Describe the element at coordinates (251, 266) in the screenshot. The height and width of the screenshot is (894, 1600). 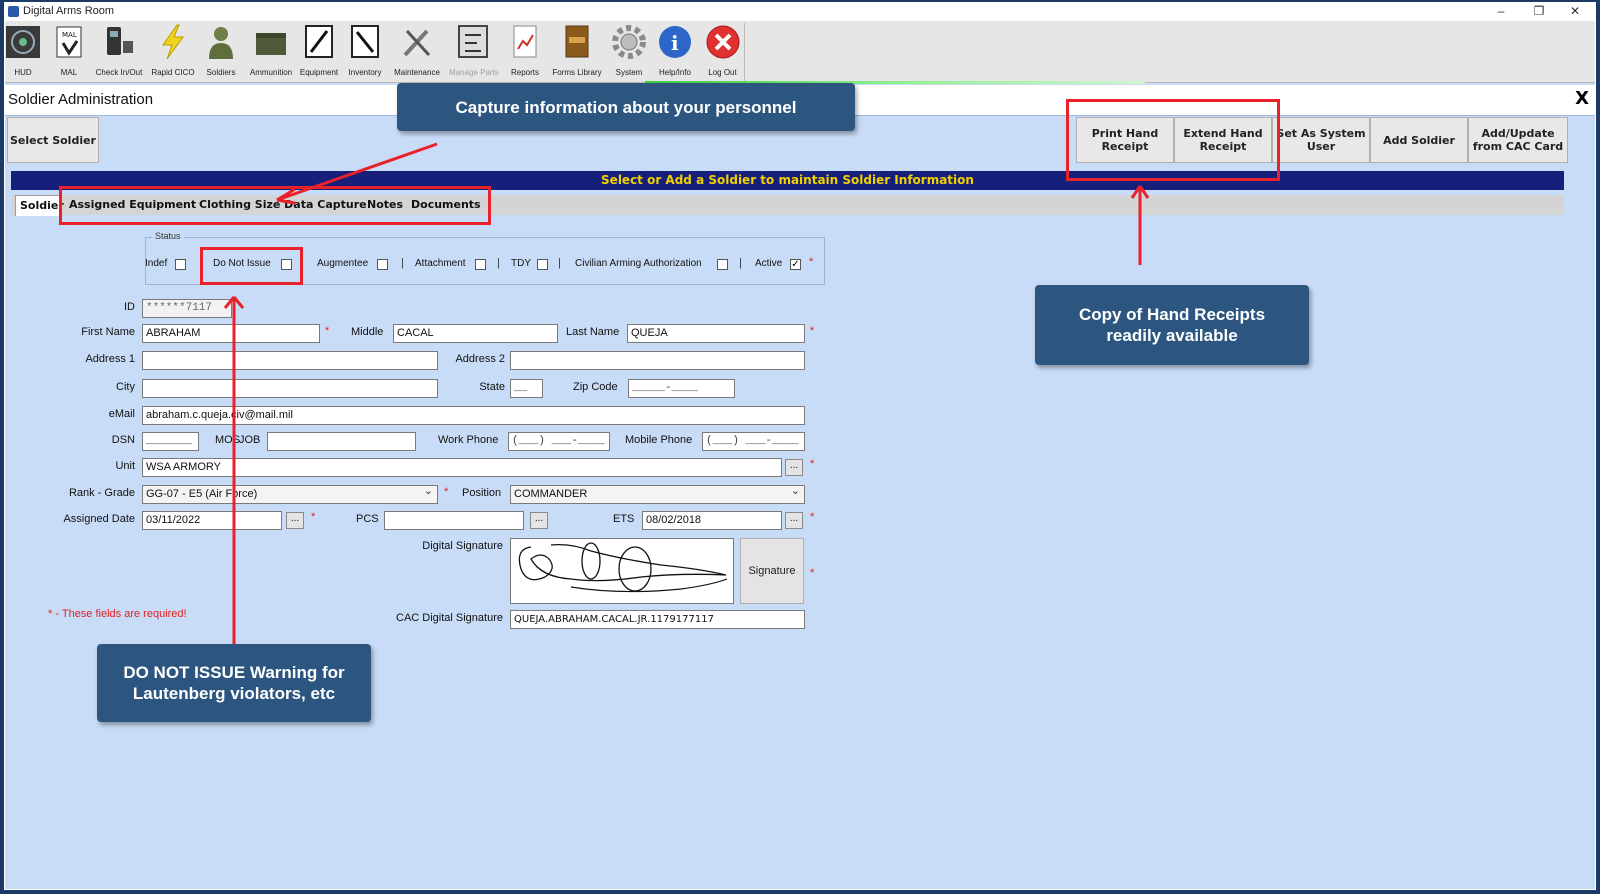
I see `do-not-issue-highlight-box` at that location.